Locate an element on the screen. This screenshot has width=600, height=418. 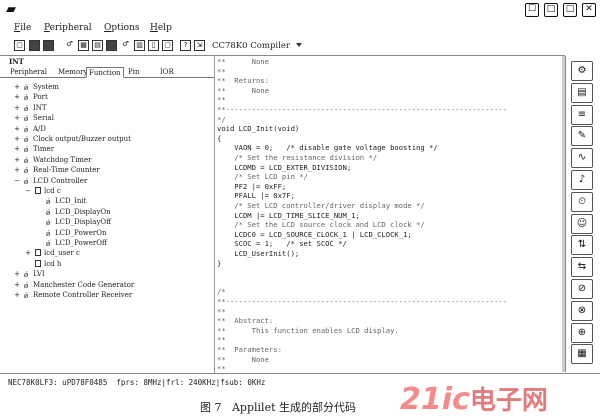
restore-icon: ☐ is located at coordinates (532, 10).